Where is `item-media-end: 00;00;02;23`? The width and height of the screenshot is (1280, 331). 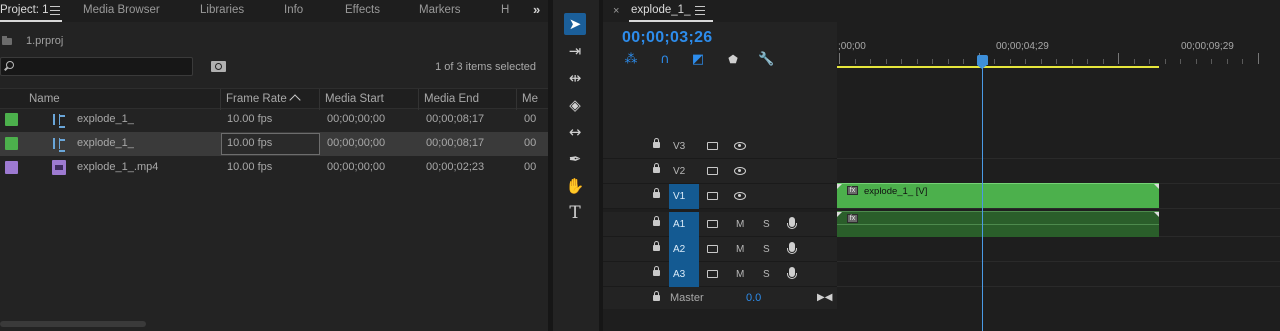
item-media-end: 00;00;02;23 is located at coordinates (455, 167).